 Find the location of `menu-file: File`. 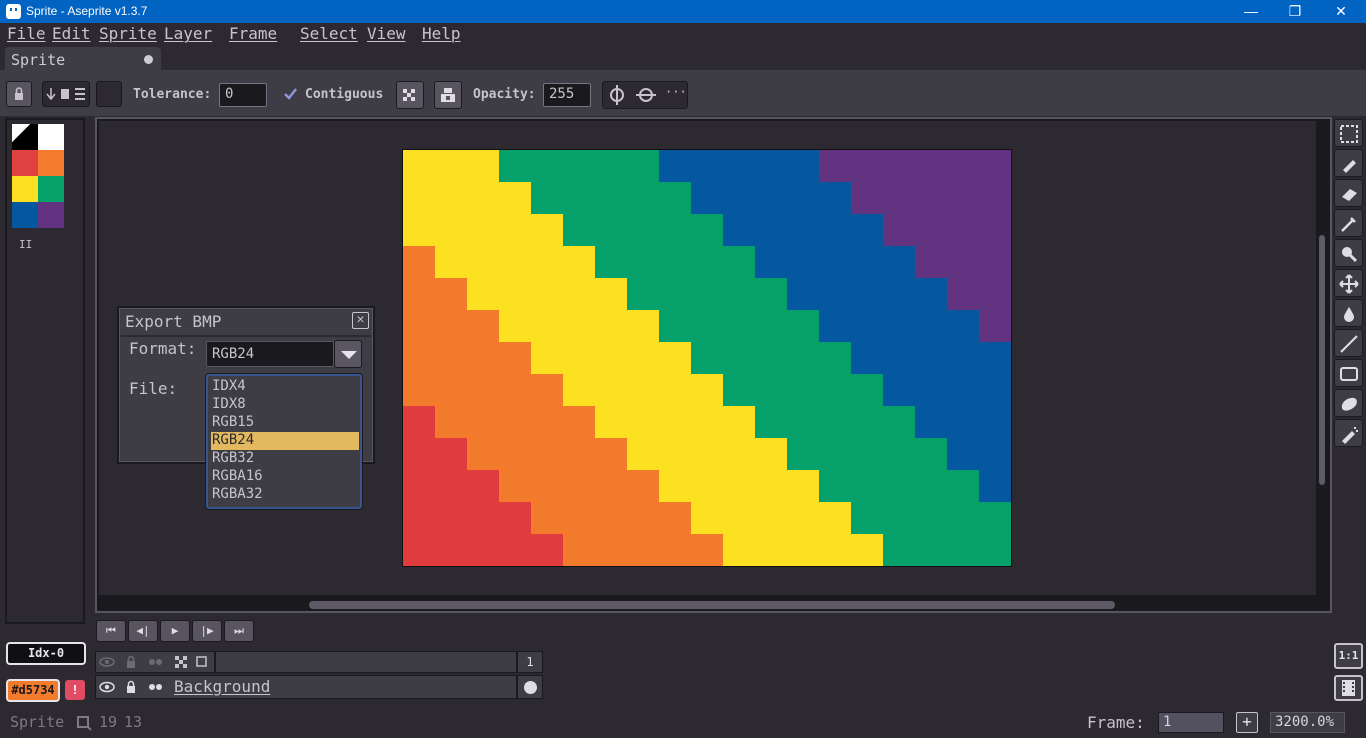

menu-file: File is located at coordinates (26, 33).